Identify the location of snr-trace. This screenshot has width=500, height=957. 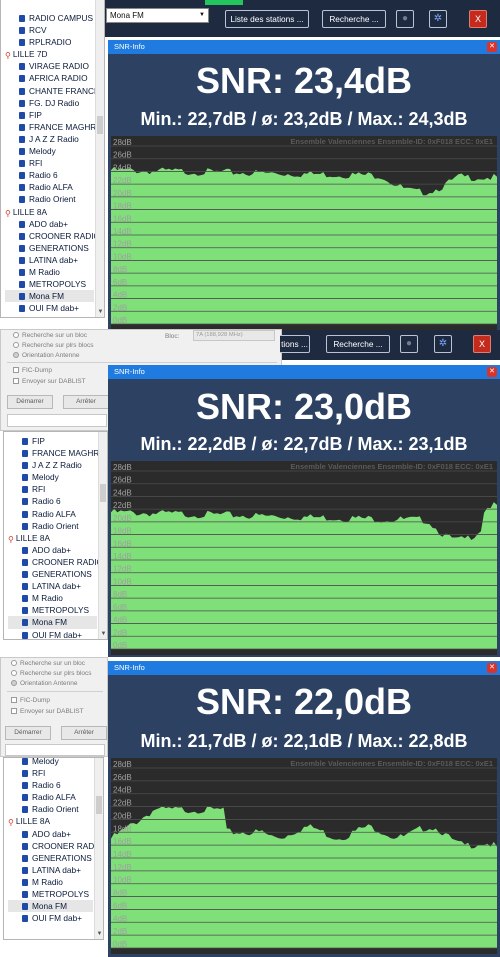
(304, 245).